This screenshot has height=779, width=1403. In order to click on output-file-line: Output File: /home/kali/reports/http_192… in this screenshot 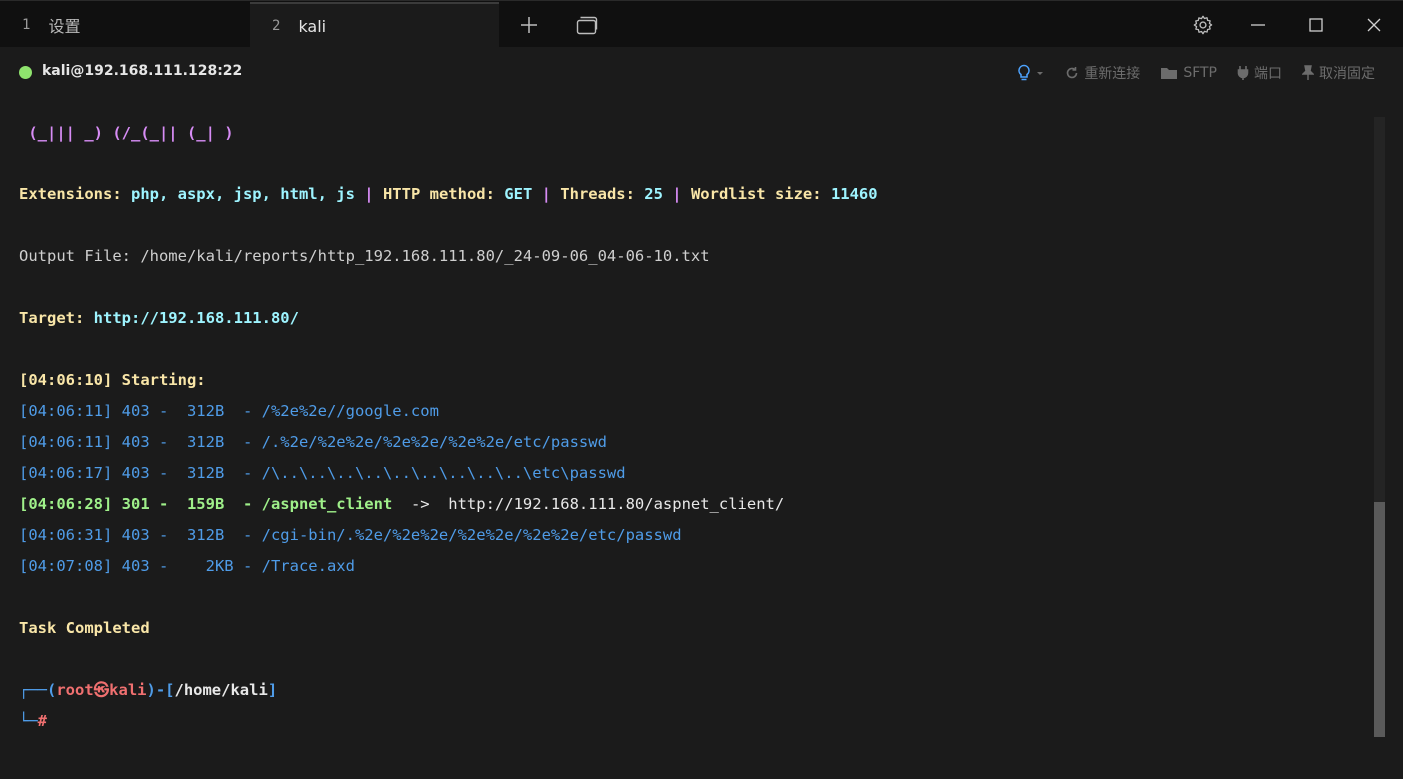, I will do `click(364, 256)`.